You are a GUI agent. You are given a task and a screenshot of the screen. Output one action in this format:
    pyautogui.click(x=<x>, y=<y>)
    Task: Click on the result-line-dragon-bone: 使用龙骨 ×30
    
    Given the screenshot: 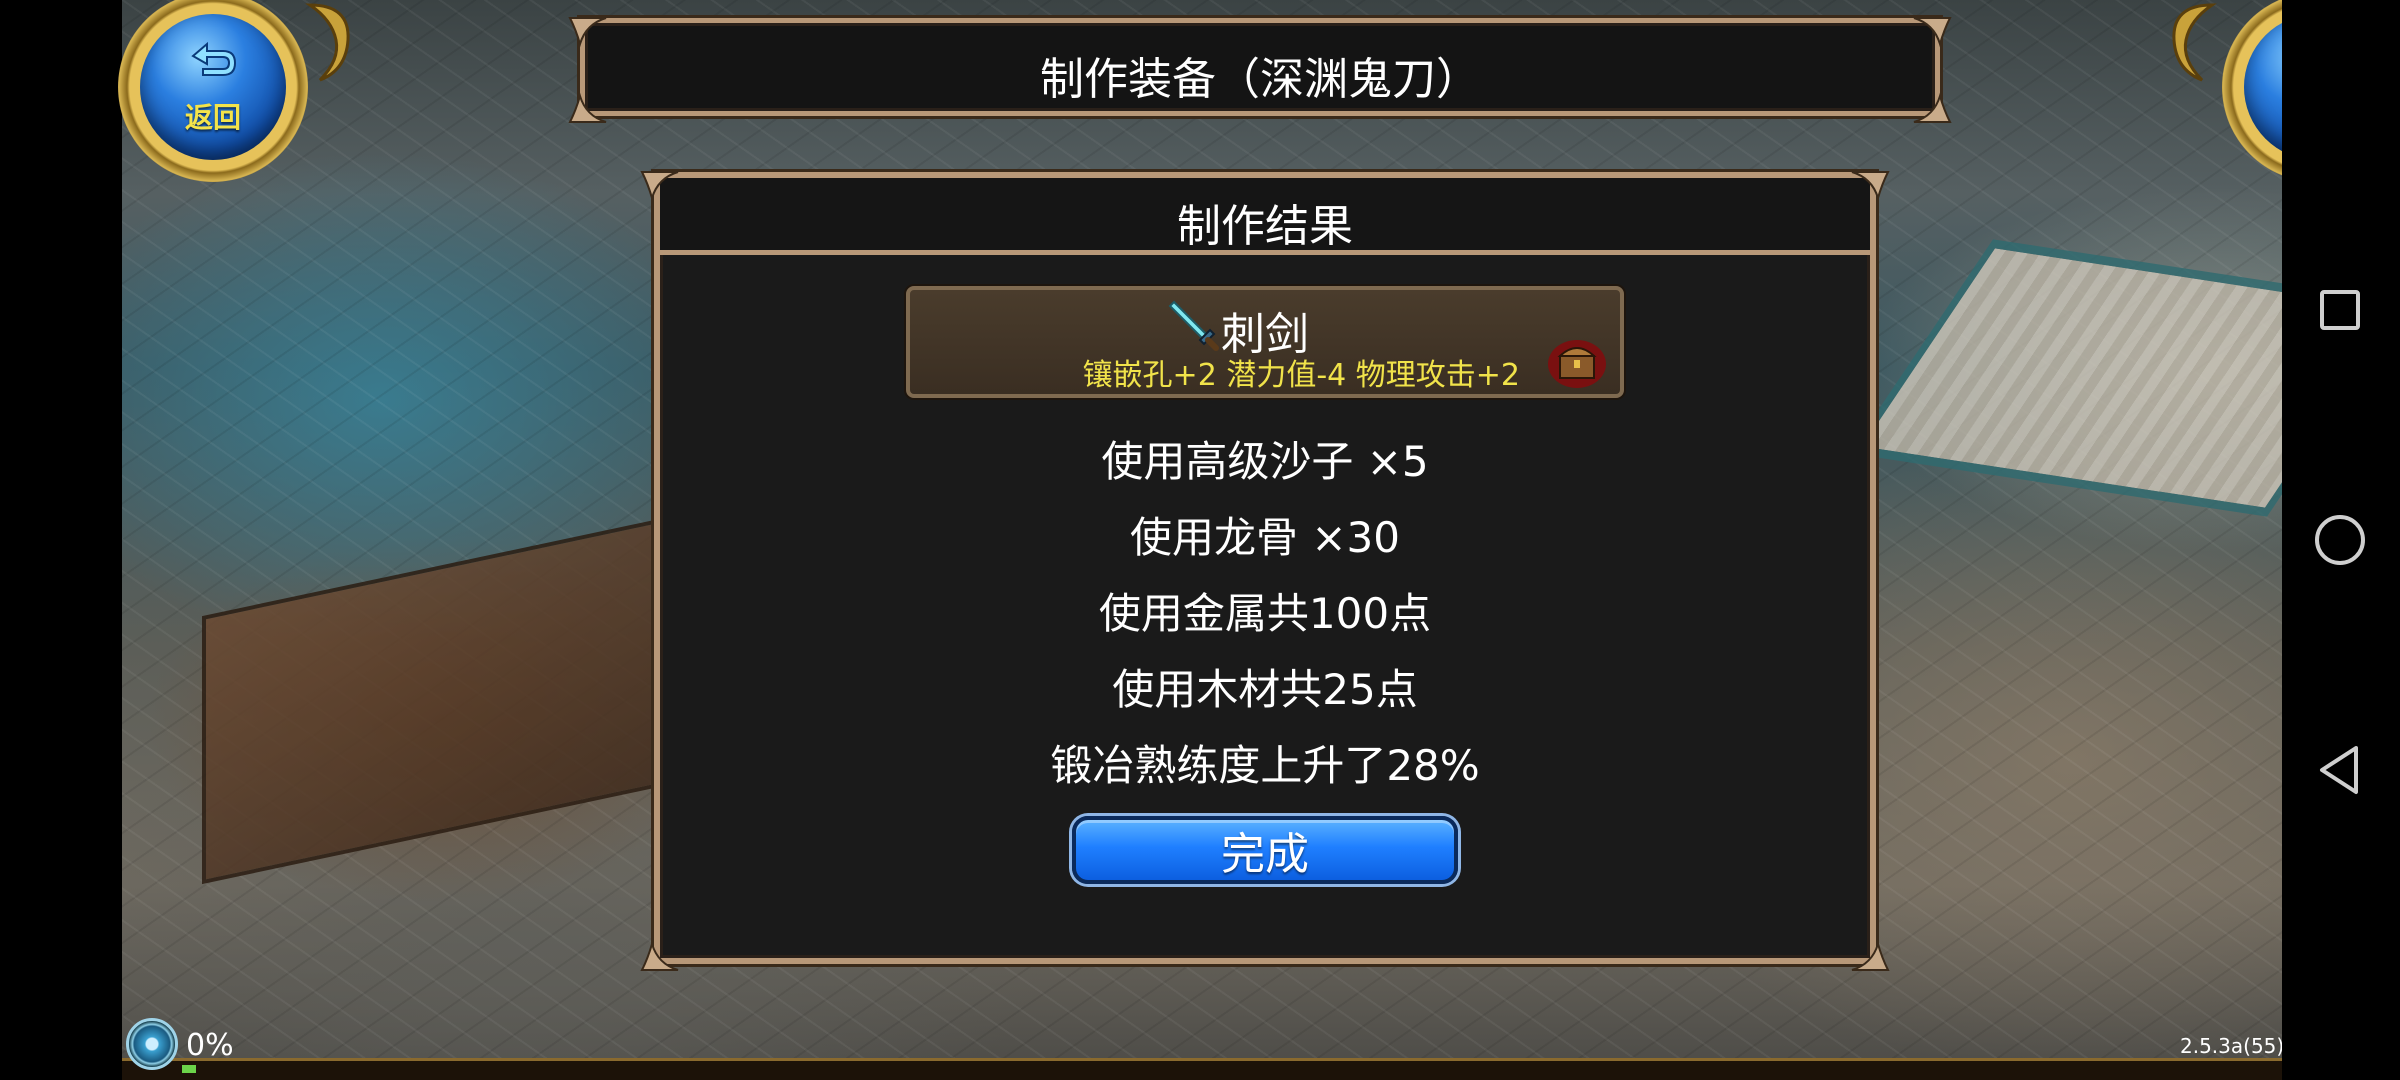 What is the action you would take?
    pyautogui.click(x=1265, y=537)
    